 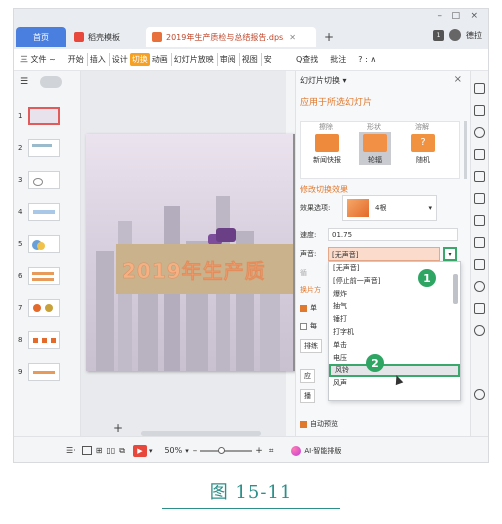 What do you see at coordinates (51, 82) in the screenshot?
I see `thumbnail-view-toggle` at bounding box center [51, 82].